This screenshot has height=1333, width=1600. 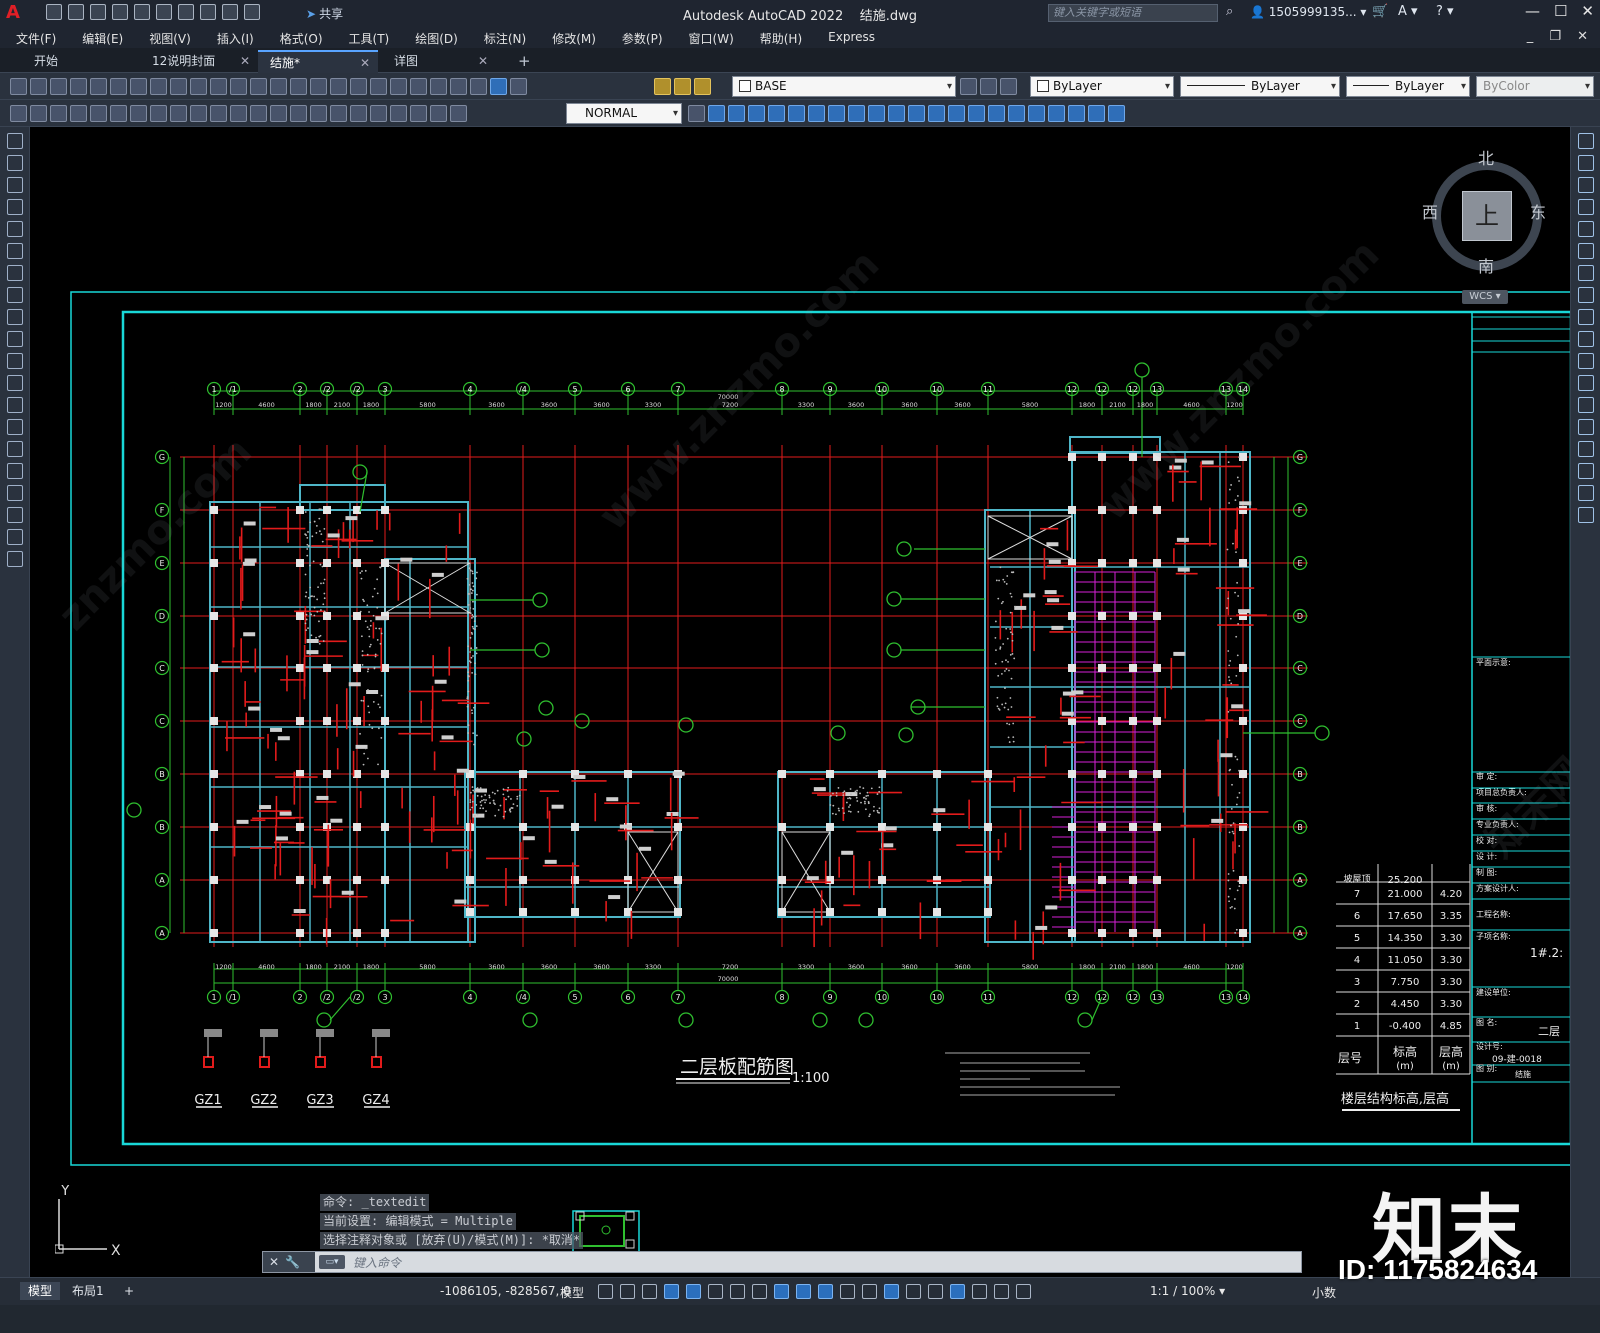 What do you see at coordinates (235, 38) in the screenshot?
I see `menu-item: 插入(I)` at bounding box center [235, 38].